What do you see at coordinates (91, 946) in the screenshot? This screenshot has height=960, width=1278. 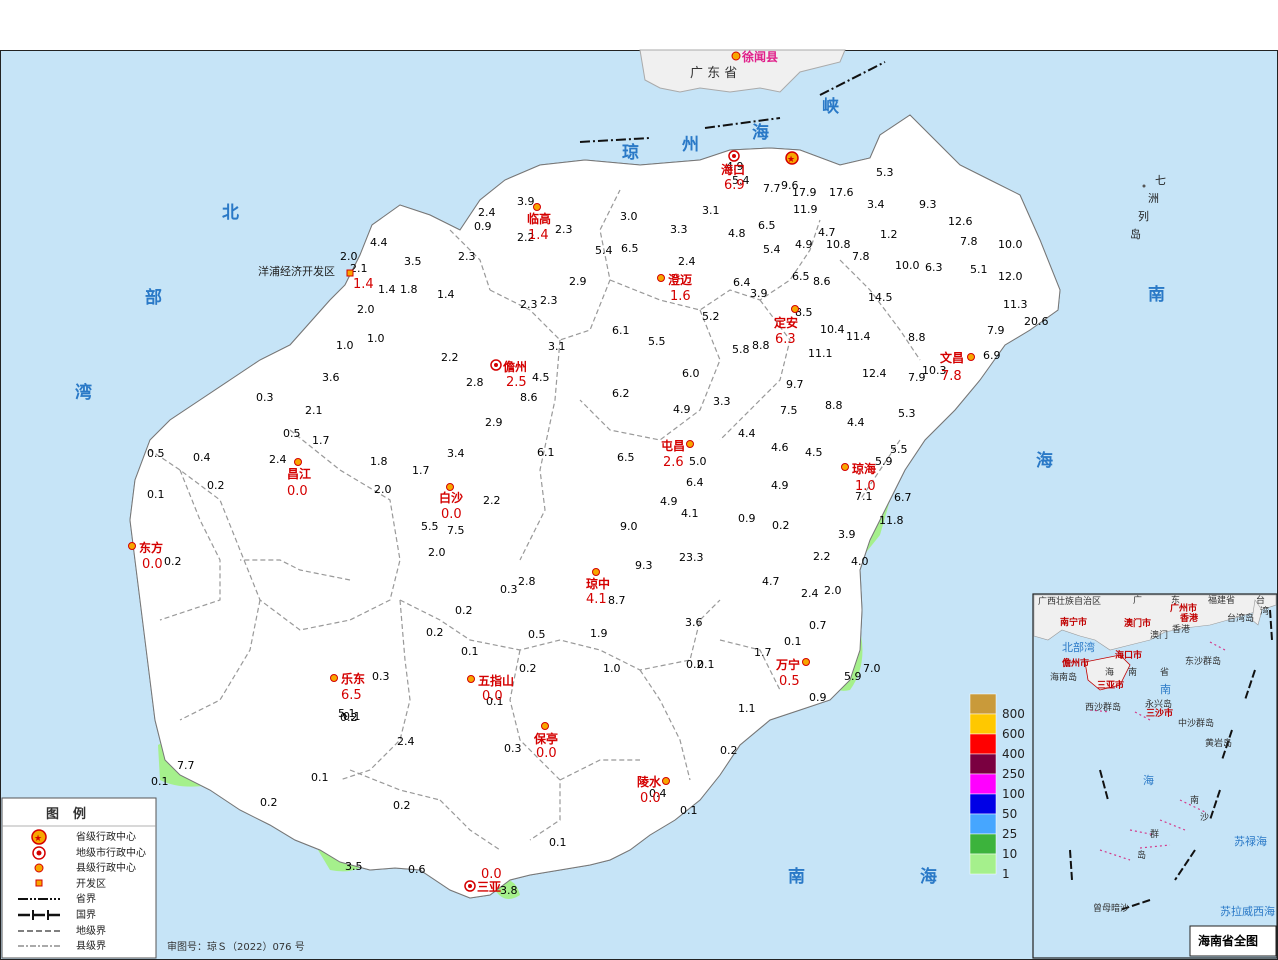 I see `legend-item-county-boundary: 县级界` at bounding box center [91, 946].